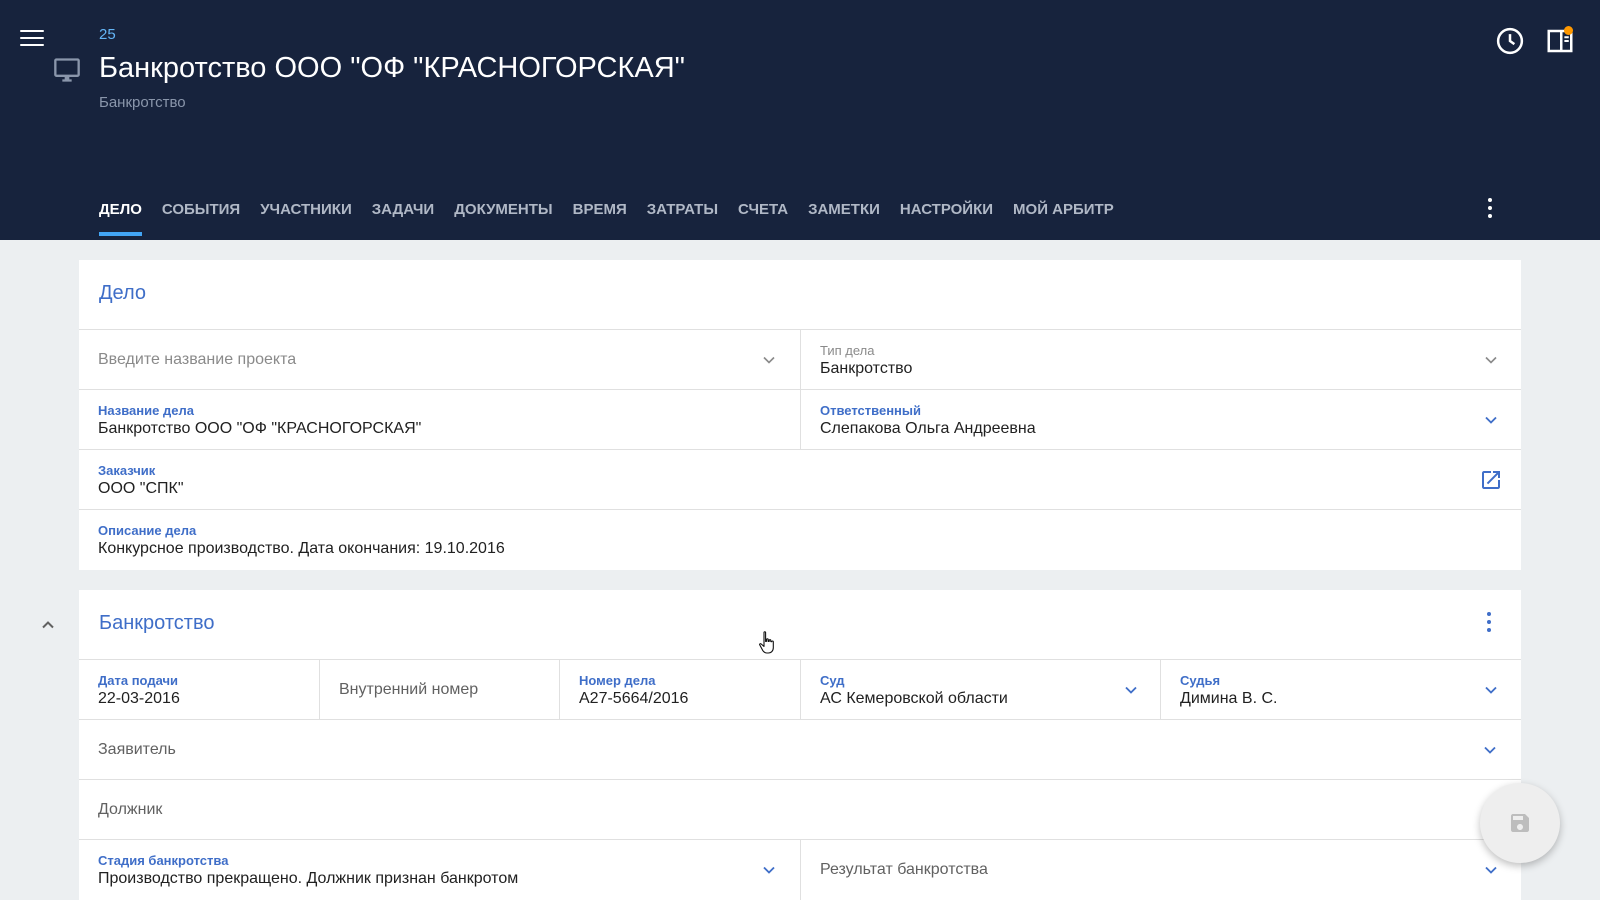 The height and width of the screenshot is (900, 1600). I want to click on court-select: Суд АС Кемеровской области, so click(980, 690).